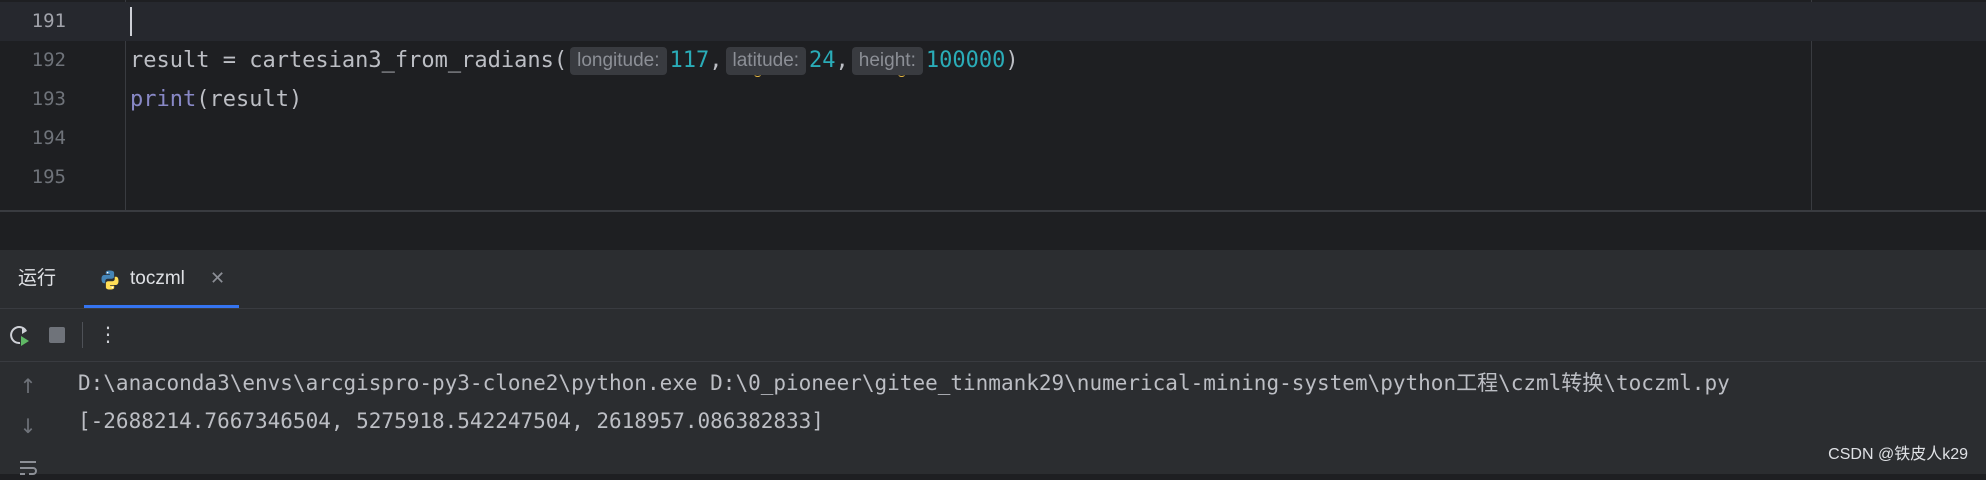 This screenshot has width=1986, height=480. What do you see at coordinates (48, 99) in the screenshot?
I see `line-number: 193` at bounding box center [48, 99].